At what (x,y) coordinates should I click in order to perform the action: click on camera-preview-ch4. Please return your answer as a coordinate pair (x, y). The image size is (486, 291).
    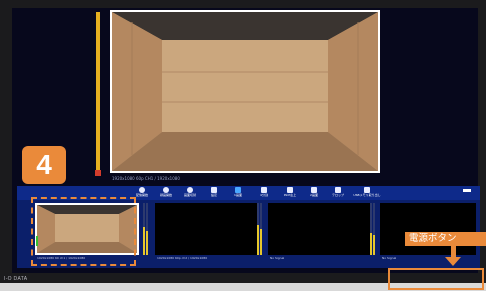
    Looking at the image, I should click on (428, 229).